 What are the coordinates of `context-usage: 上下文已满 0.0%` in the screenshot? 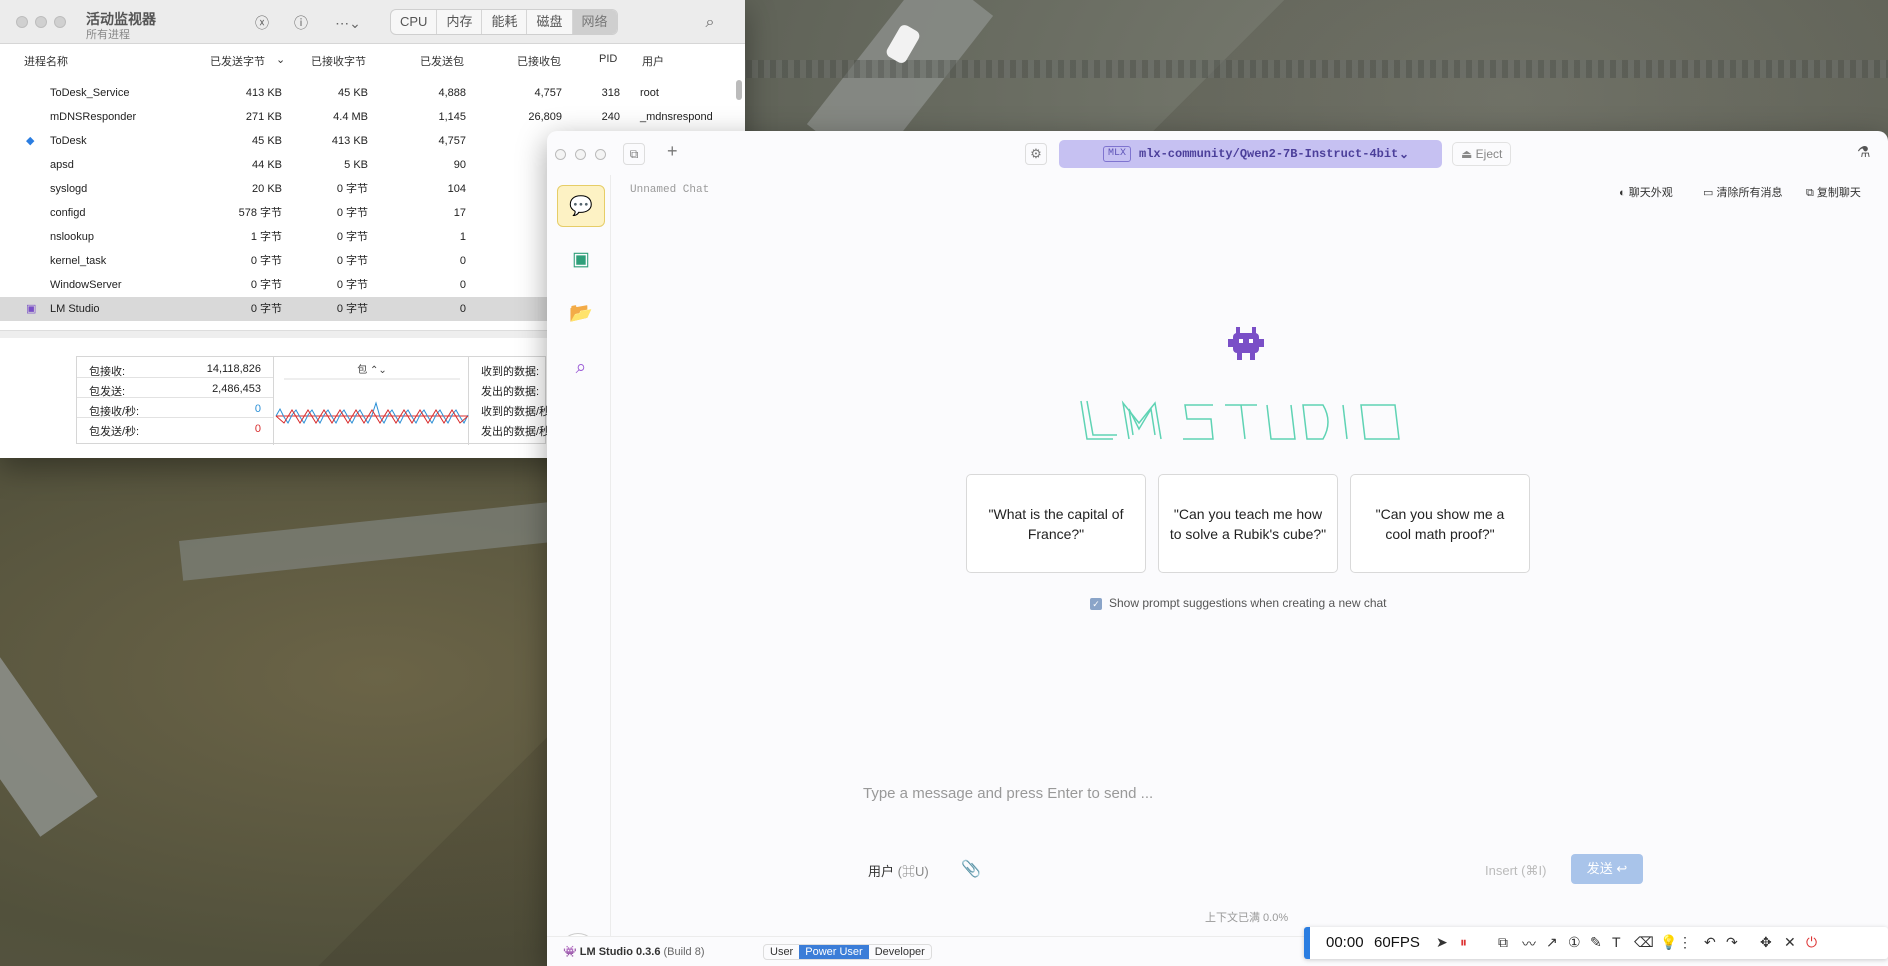 It's located at (1247, 918).